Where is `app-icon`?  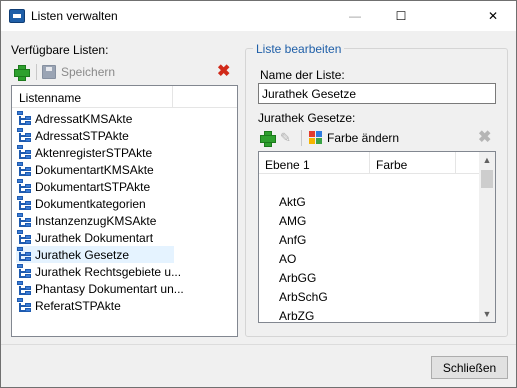 app-icon is located at coordinates (17, 16).